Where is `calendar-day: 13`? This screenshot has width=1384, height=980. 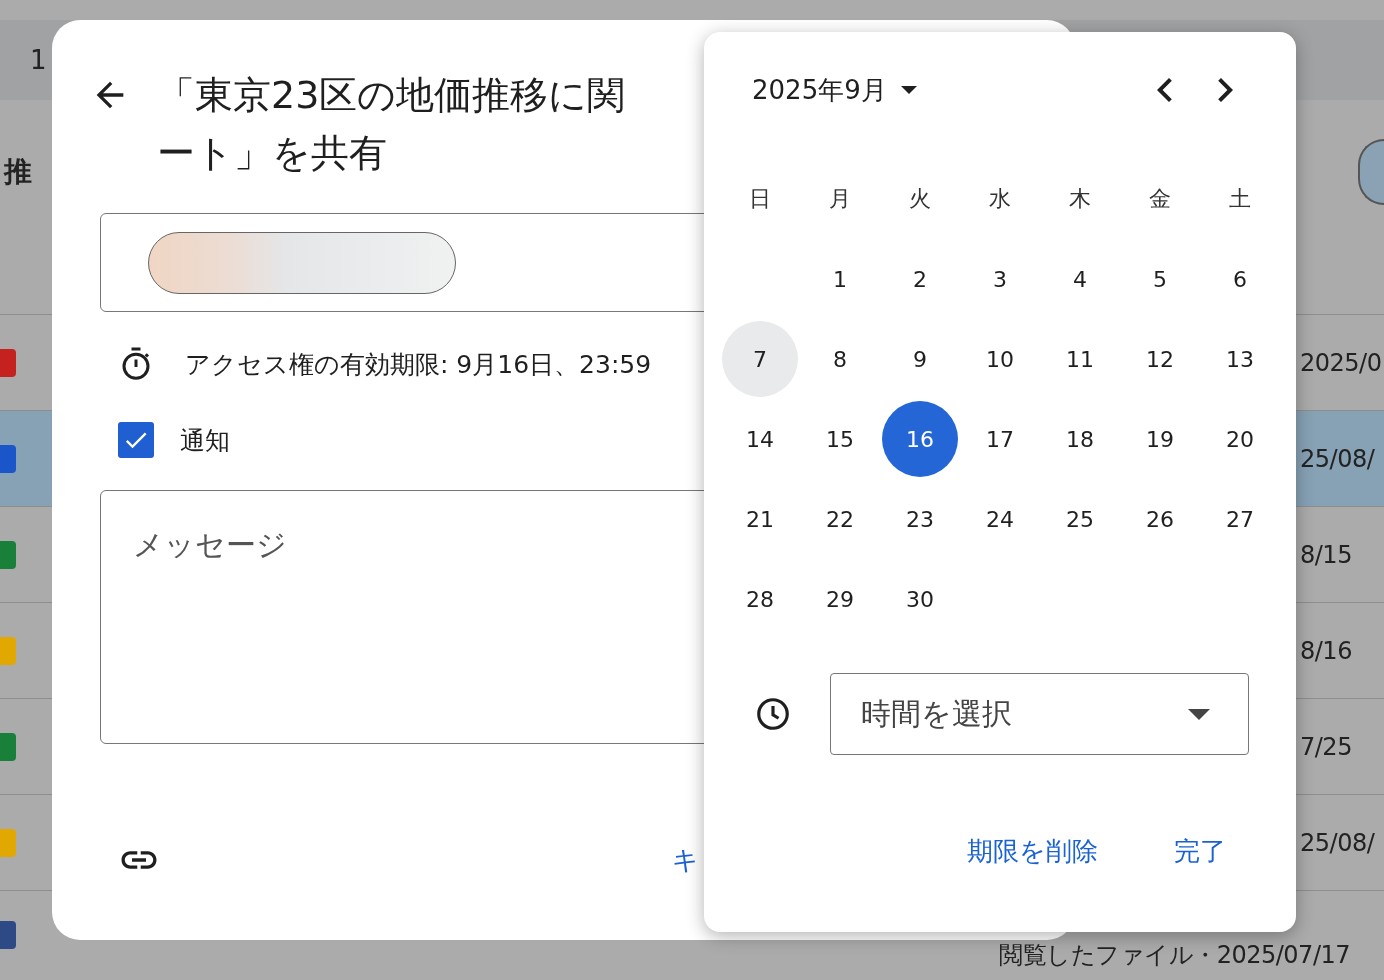 calendar-day: 13 is located at coordinates (1240, 359).